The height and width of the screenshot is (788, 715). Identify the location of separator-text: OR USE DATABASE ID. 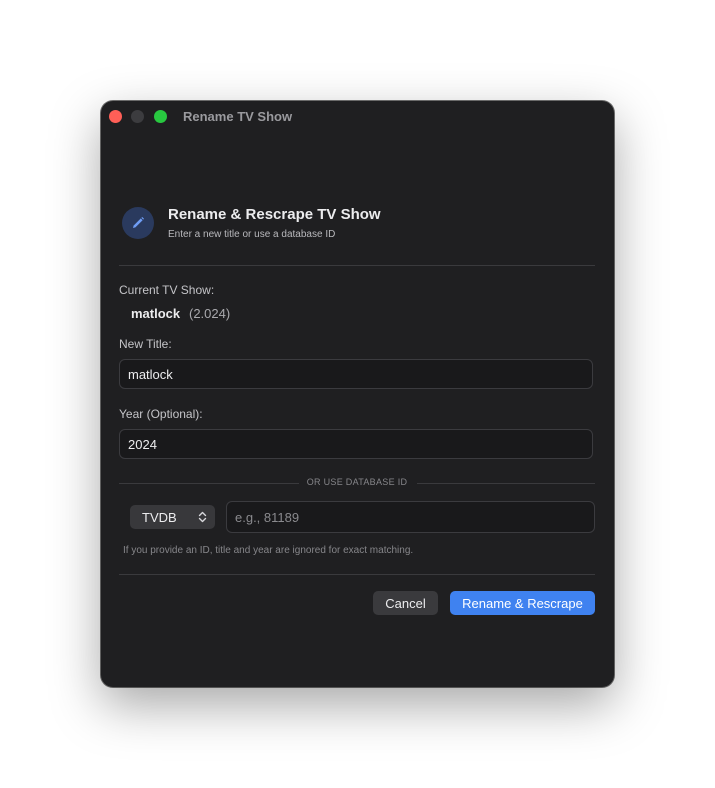
(357, 482).